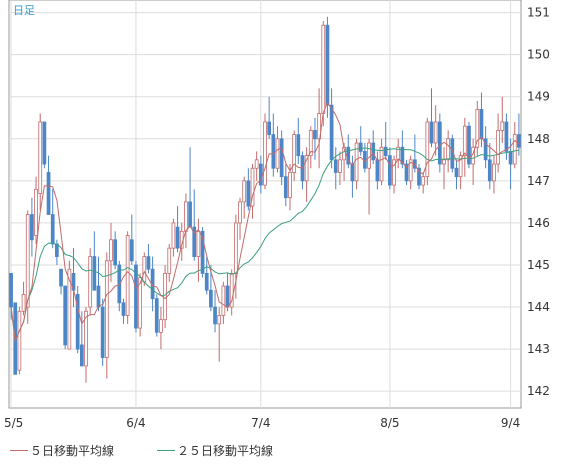  Describe the element at coordinates (538, 202) in the screenshot. I see `y-tick-labels: 142 143 144 145 146 147 148 149 150 151` at that location.